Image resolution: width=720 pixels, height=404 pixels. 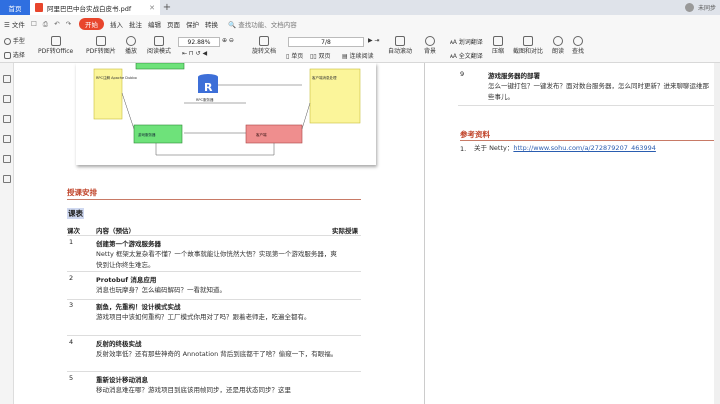 I want to click on references-title: 参考资料, so click(x=475, y=134).